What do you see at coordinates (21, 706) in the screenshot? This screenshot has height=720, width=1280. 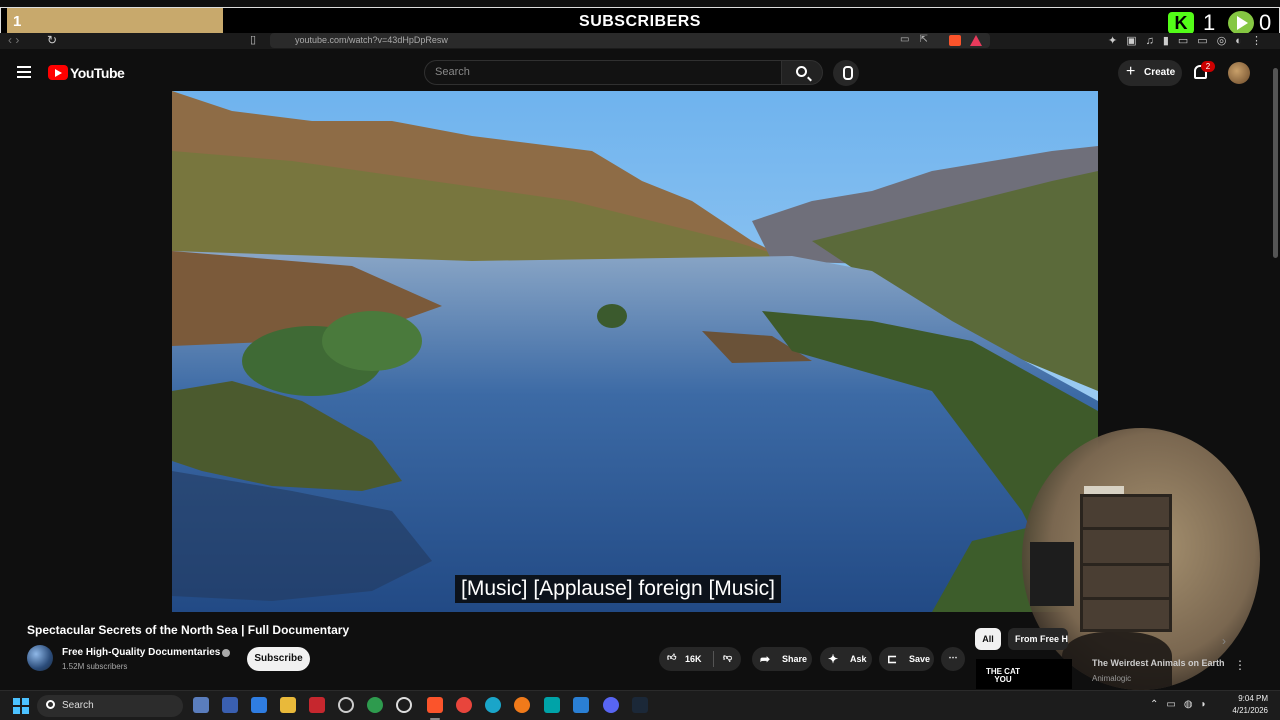 I see `windows-start-icon` at bounding box center [21, 706].